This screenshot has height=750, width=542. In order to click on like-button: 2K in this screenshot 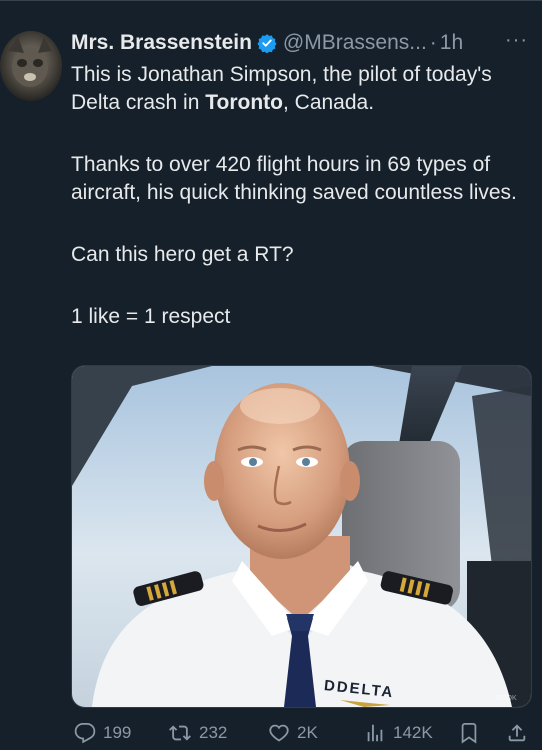, I will do `click(293, 733)`.